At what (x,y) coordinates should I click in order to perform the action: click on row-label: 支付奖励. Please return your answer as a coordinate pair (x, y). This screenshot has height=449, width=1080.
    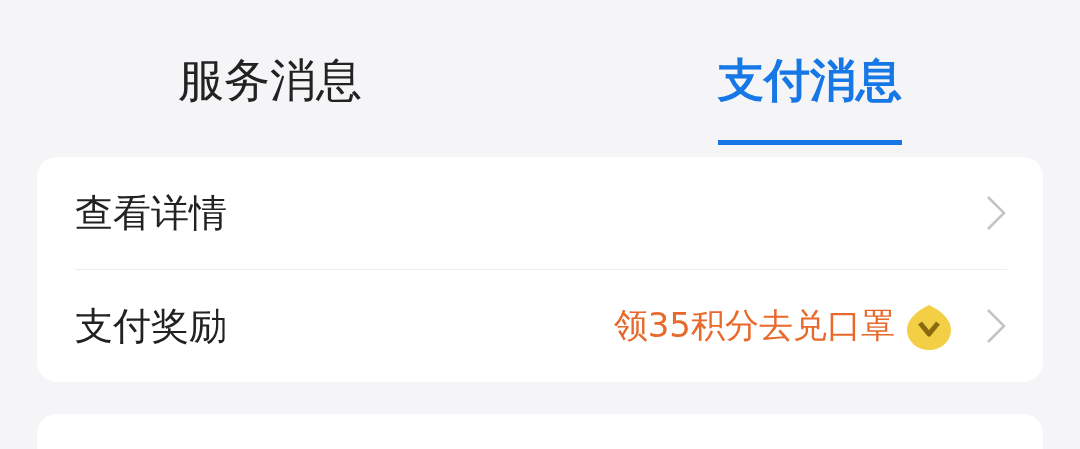
    Looking at the image, I should click on (344, 326).